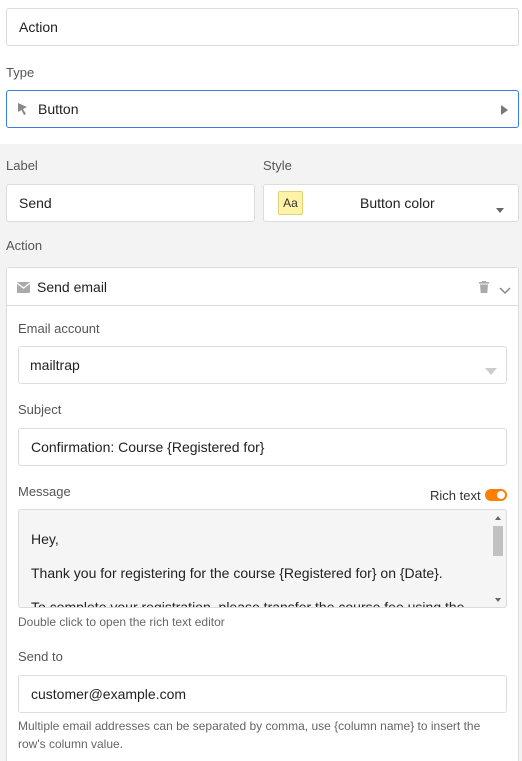 The image size is (522, 761). What do you see at coordinates (505, 290) in the screenshot?
I see `collapse-chevron-icon` at bounding box center [505, 290].